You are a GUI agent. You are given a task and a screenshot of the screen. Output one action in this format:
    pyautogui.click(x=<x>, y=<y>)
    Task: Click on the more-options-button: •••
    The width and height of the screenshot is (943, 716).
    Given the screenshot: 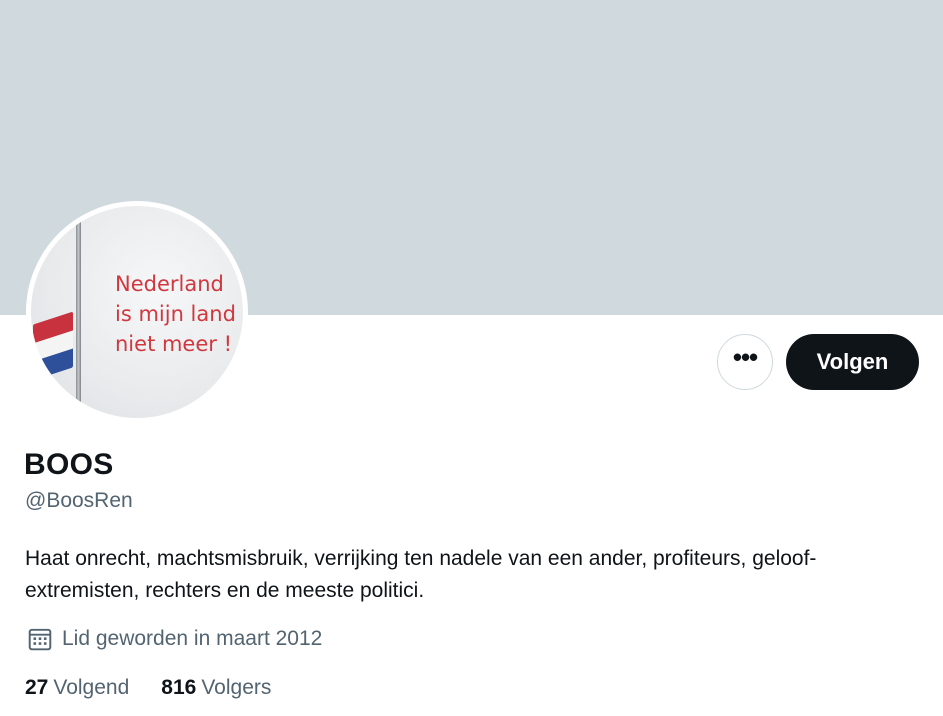 What is the action you would take?
    pyautogui.click(x=745, y=362)
    